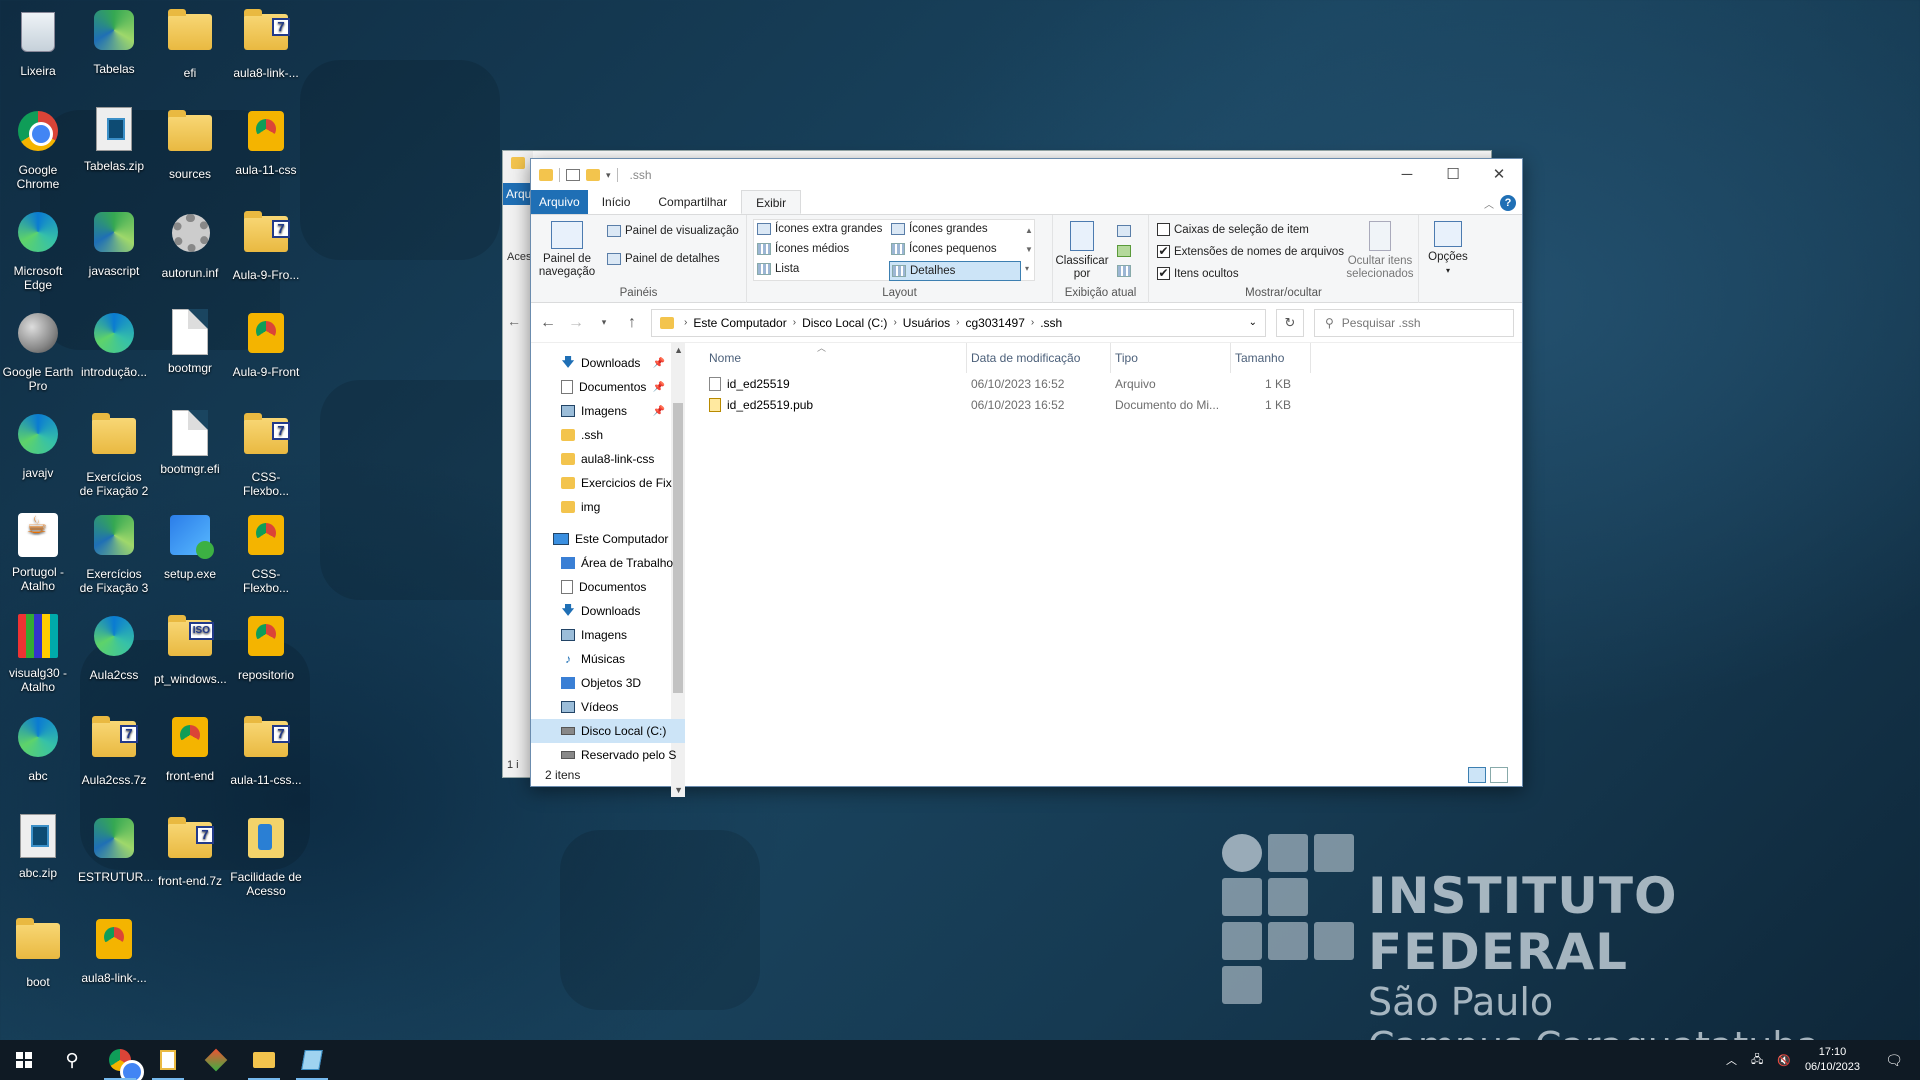 The width and height of the screenshot is (1920, 1080). What do you see at coordinates (1026, 175) in the screenshot?
I see `title-bar: ▾ .ssh ─ ☐ ✕` at bounding box center [1026, 175].